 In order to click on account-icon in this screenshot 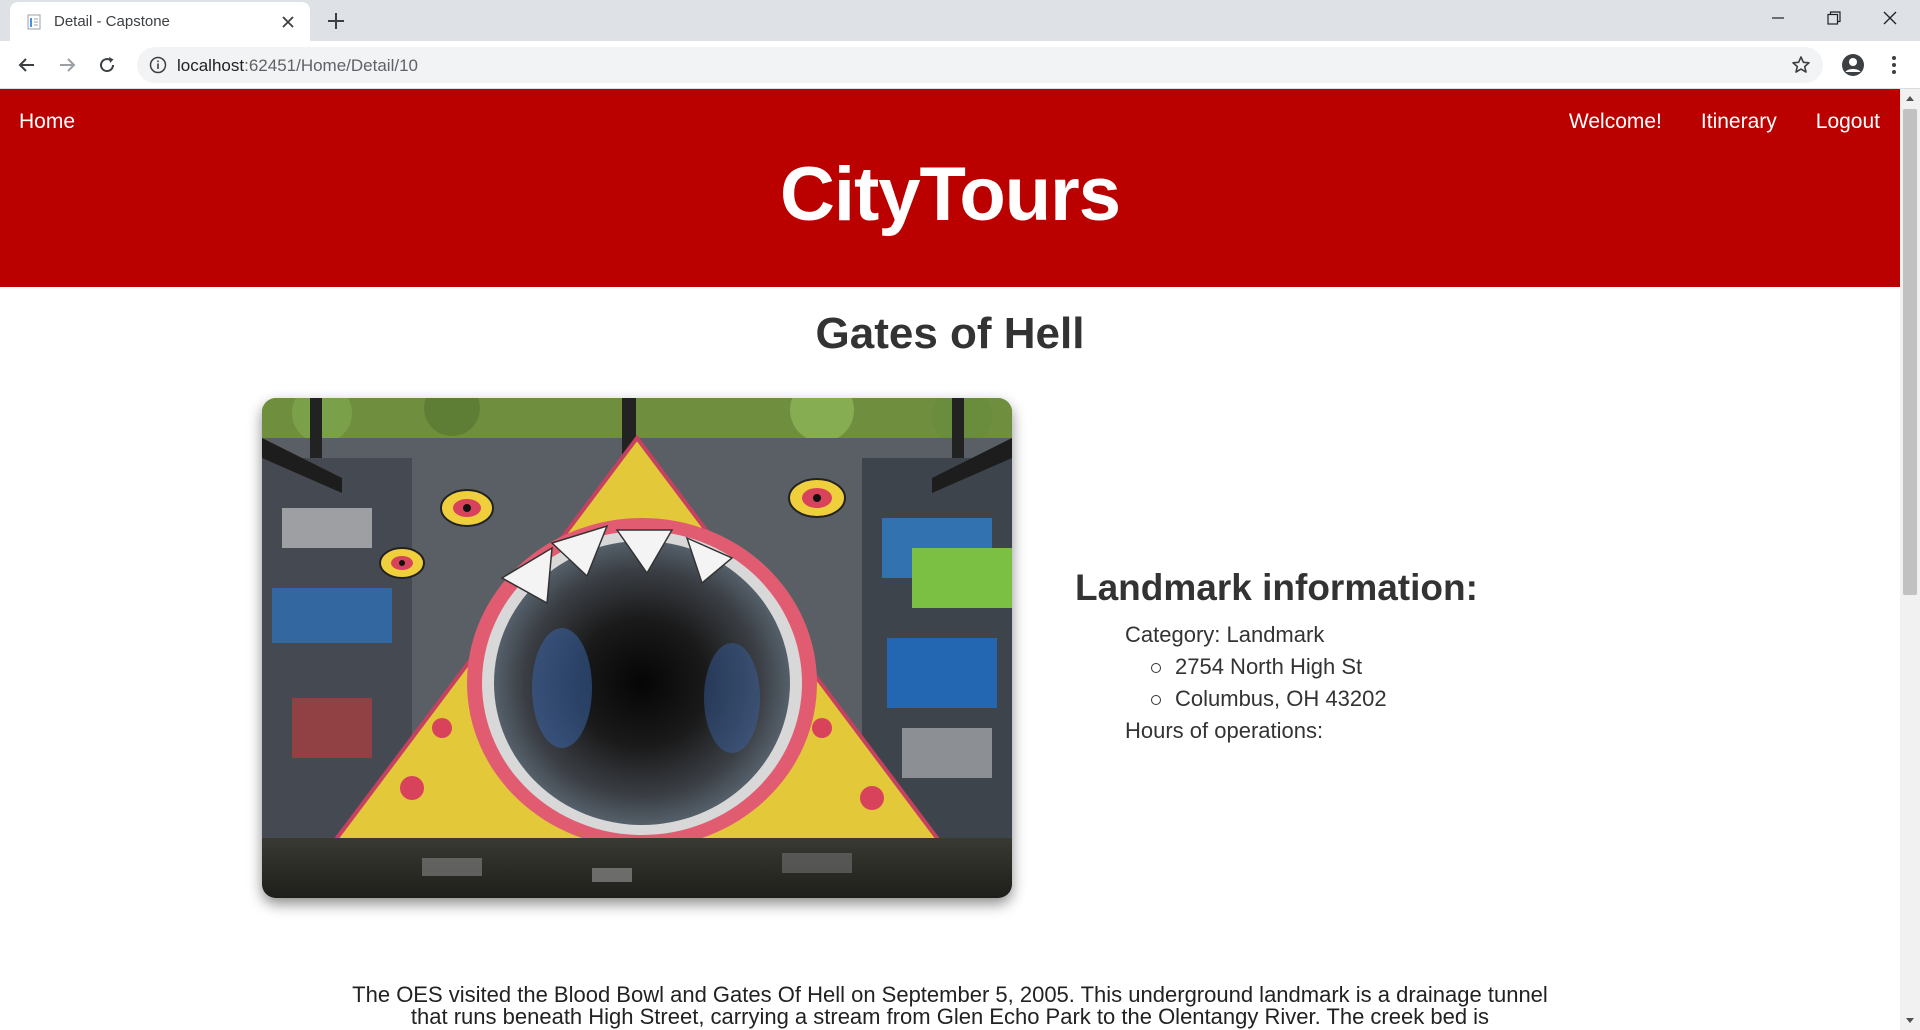, I will do `click(1853, 65)`.